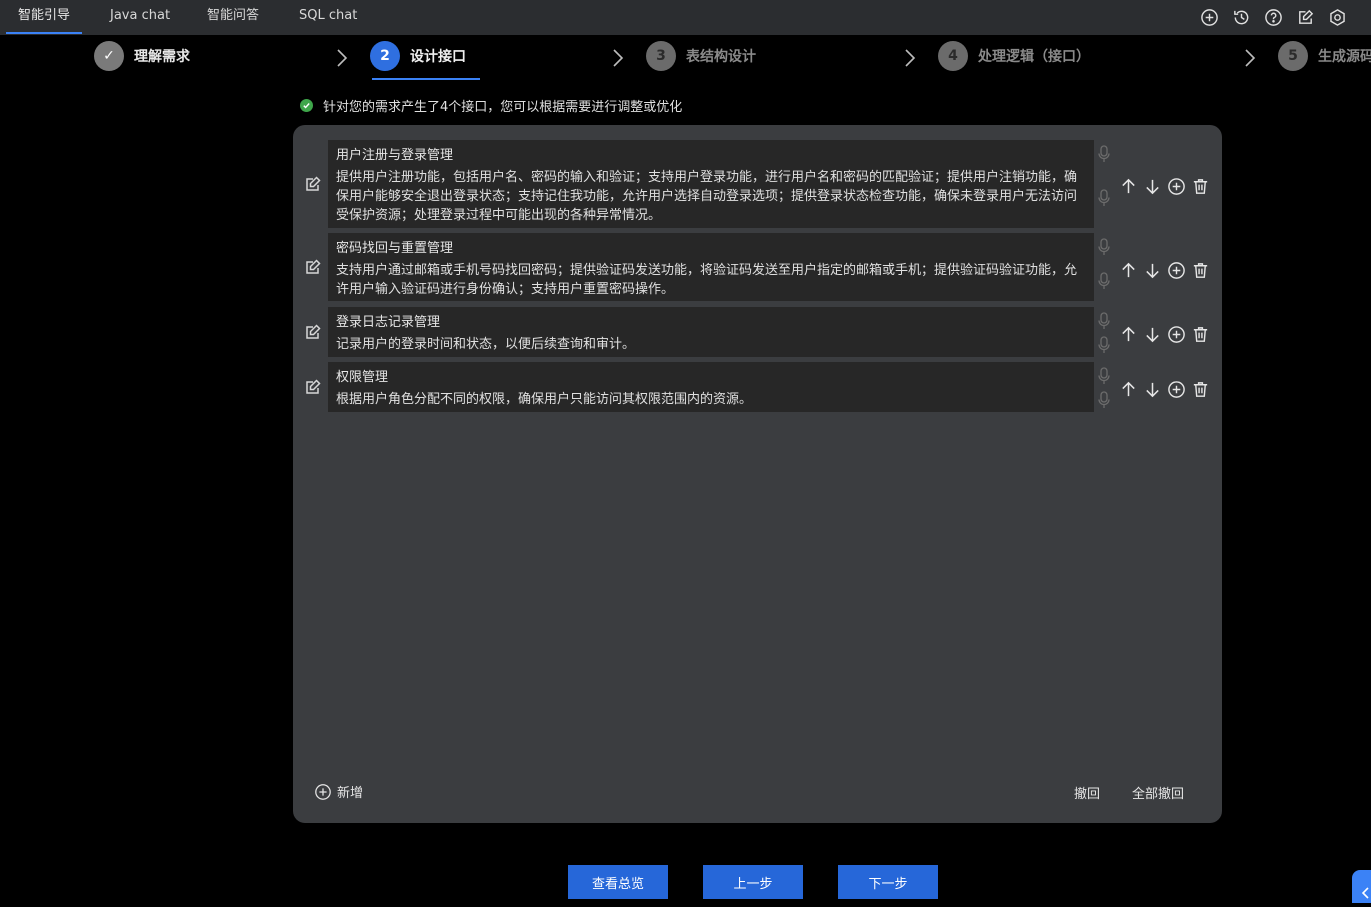  What do you see at coordinates (685, 17) in the screenshot?
I see `top-nav-bar: 智能引导 Java chat 智能问答 SQL chat` at bounding box center [685, 17].